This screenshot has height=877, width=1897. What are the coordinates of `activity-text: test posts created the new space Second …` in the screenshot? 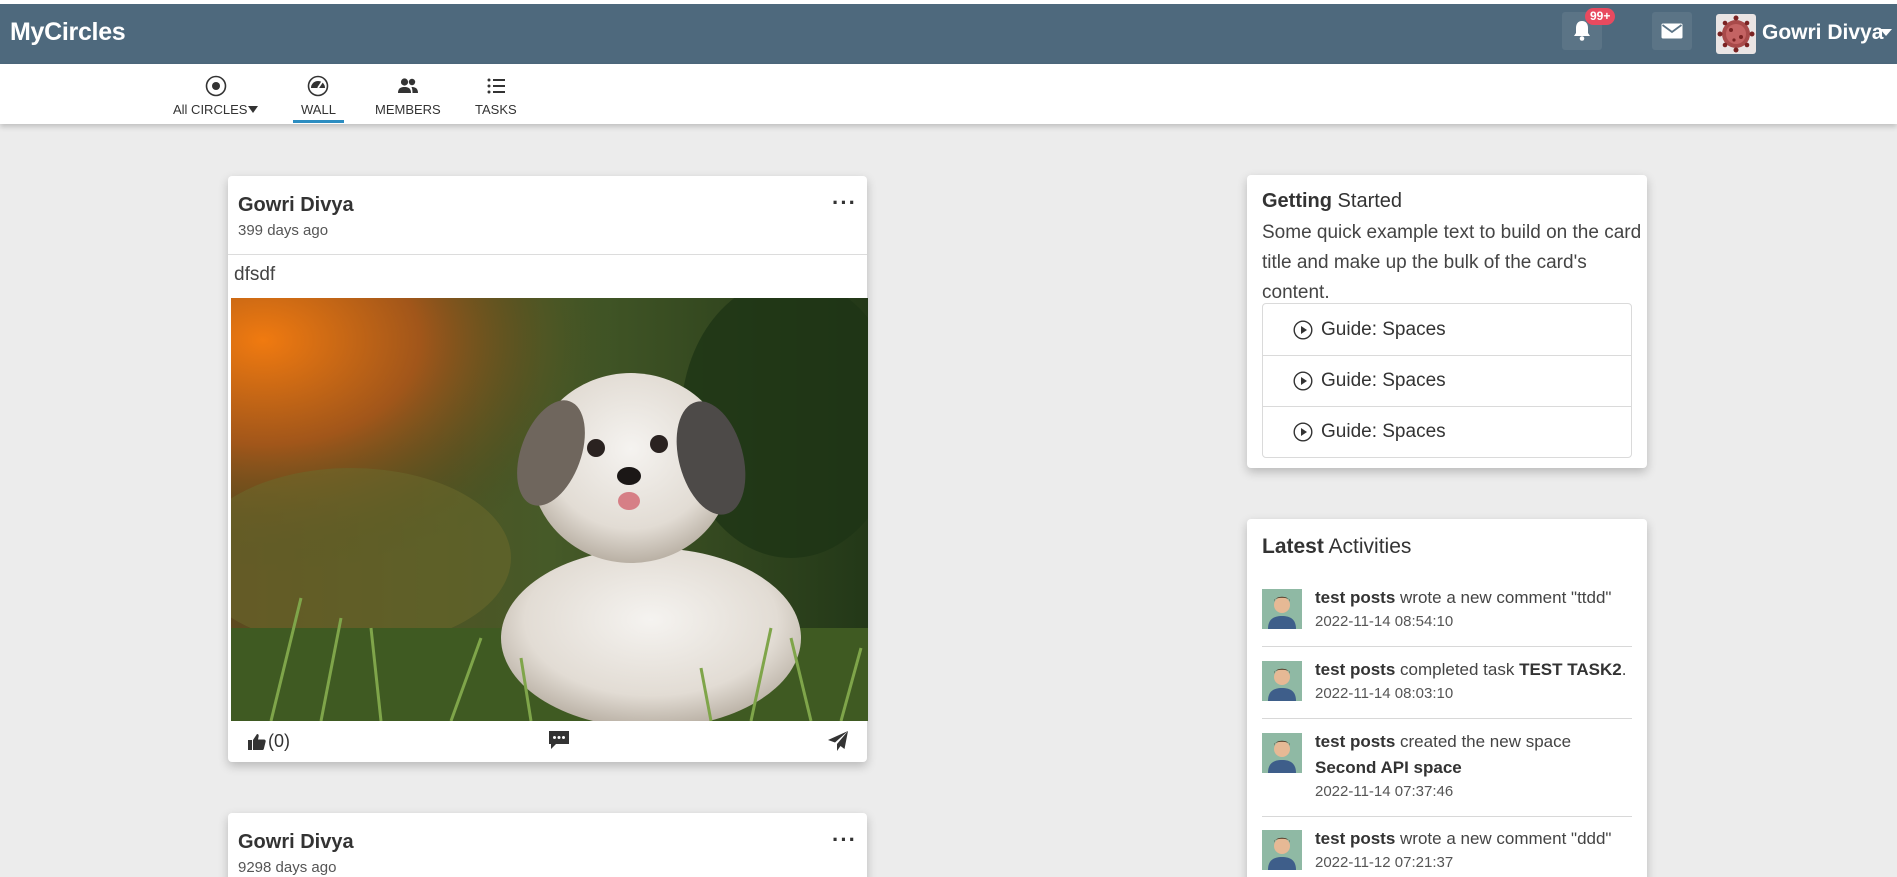 It's located at (1474, 766).